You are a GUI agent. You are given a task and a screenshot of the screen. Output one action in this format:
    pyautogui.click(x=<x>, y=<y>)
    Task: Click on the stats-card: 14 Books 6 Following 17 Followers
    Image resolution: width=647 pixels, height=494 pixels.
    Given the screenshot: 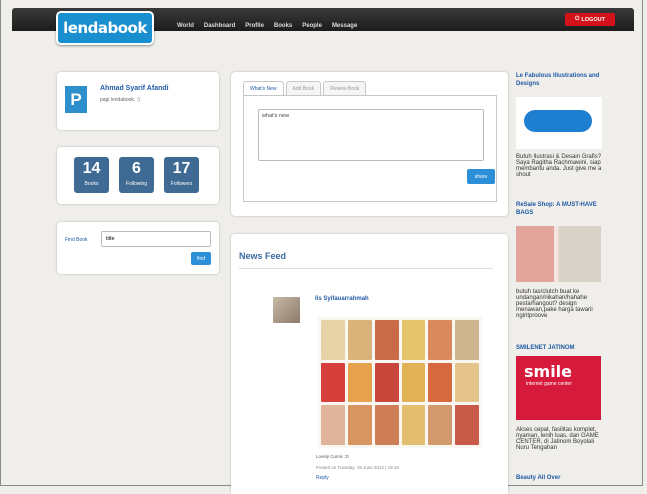 What is the action you would take?
    pyautogui.click(x=138, y=175)
    